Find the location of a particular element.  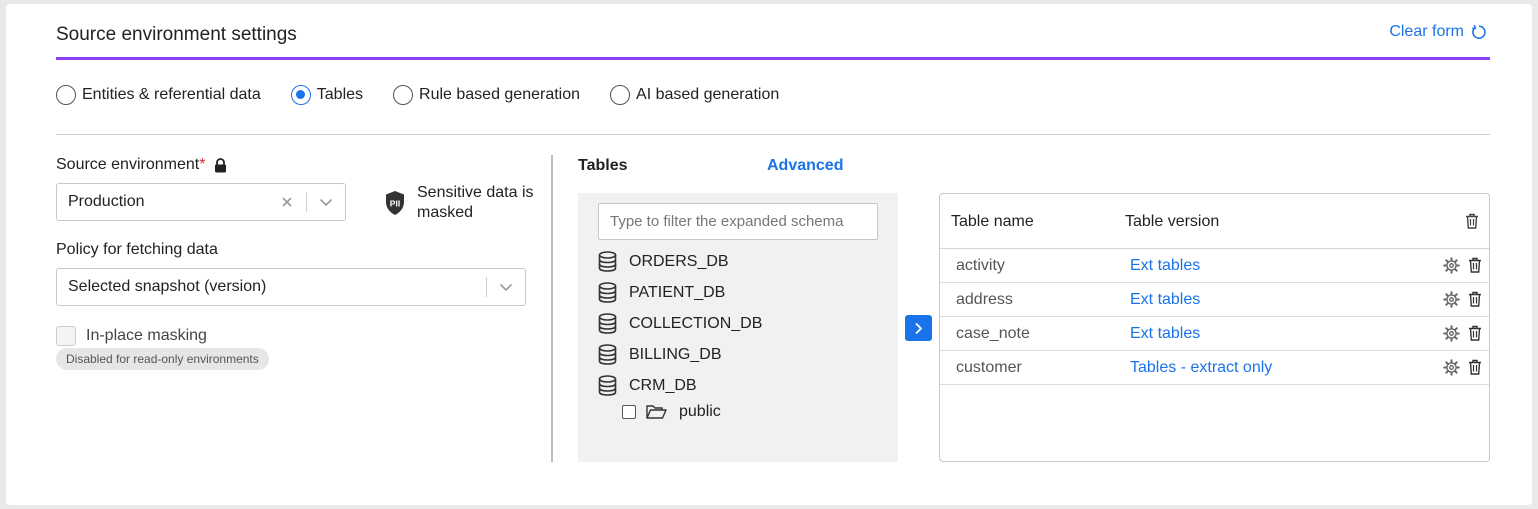

pii-shield-icon: PII is located at coordinates (395, 205).